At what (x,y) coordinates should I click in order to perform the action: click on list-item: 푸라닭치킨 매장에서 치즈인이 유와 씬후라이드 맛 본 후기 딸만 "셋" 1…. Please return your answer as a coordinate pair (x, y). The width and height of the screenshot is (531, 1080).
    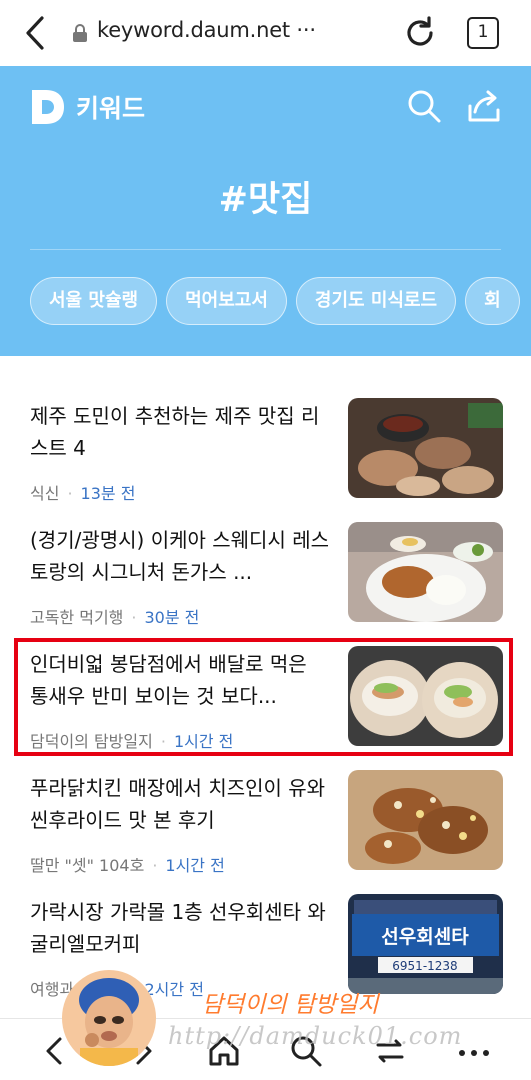
    Looking at the image, I should click on (266, 830).